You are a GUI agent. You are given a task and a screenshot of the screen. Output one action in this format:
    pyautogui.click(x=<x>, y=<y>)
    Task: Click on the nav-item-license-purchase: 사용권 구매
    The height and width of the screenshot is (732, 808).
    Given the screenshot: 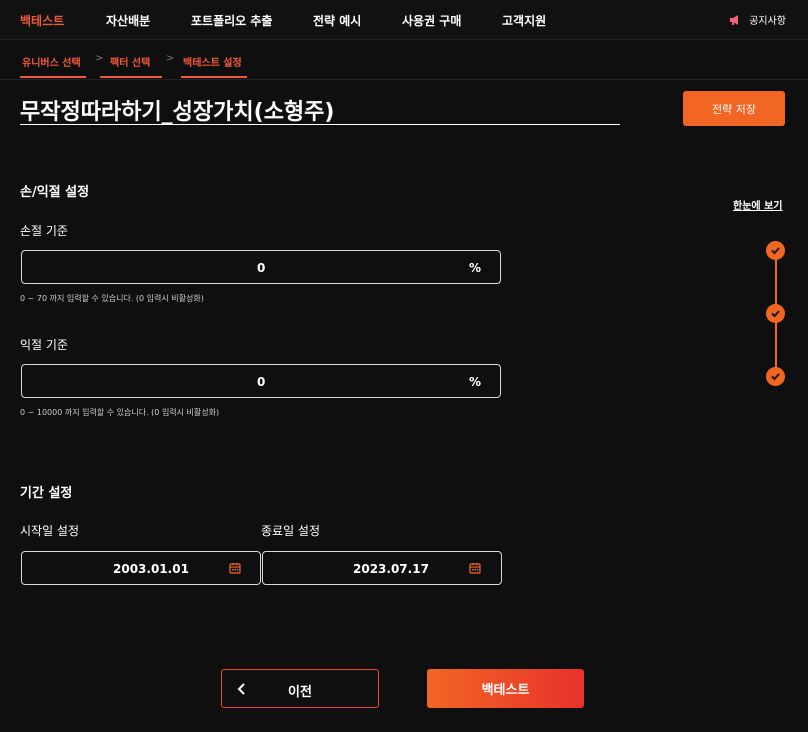 What is the action you would take?
    pyautogui.click(x=431, y=20)
    